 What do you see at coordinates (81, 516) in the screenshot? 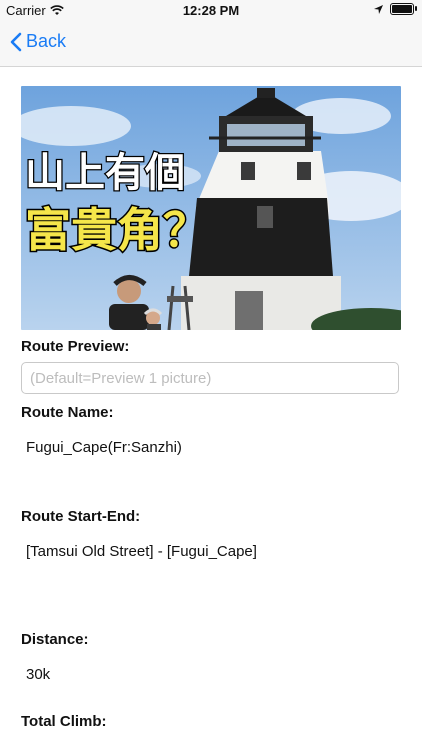
I see `route-start-end-label: Route Start-End:` at bounding box center [81, 516].